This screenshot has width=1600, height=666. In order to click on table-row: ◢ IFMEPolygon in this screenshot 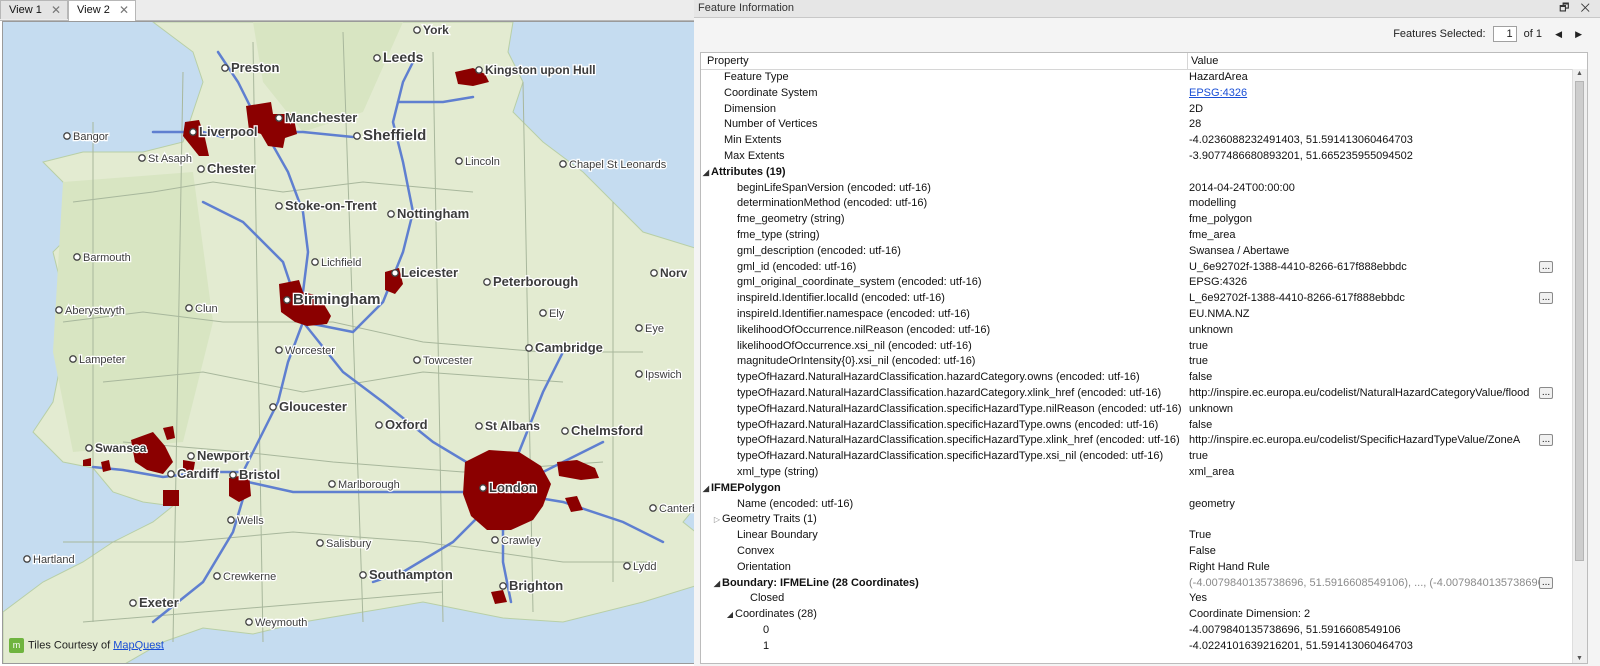, I will do `click(1136, 489)`.